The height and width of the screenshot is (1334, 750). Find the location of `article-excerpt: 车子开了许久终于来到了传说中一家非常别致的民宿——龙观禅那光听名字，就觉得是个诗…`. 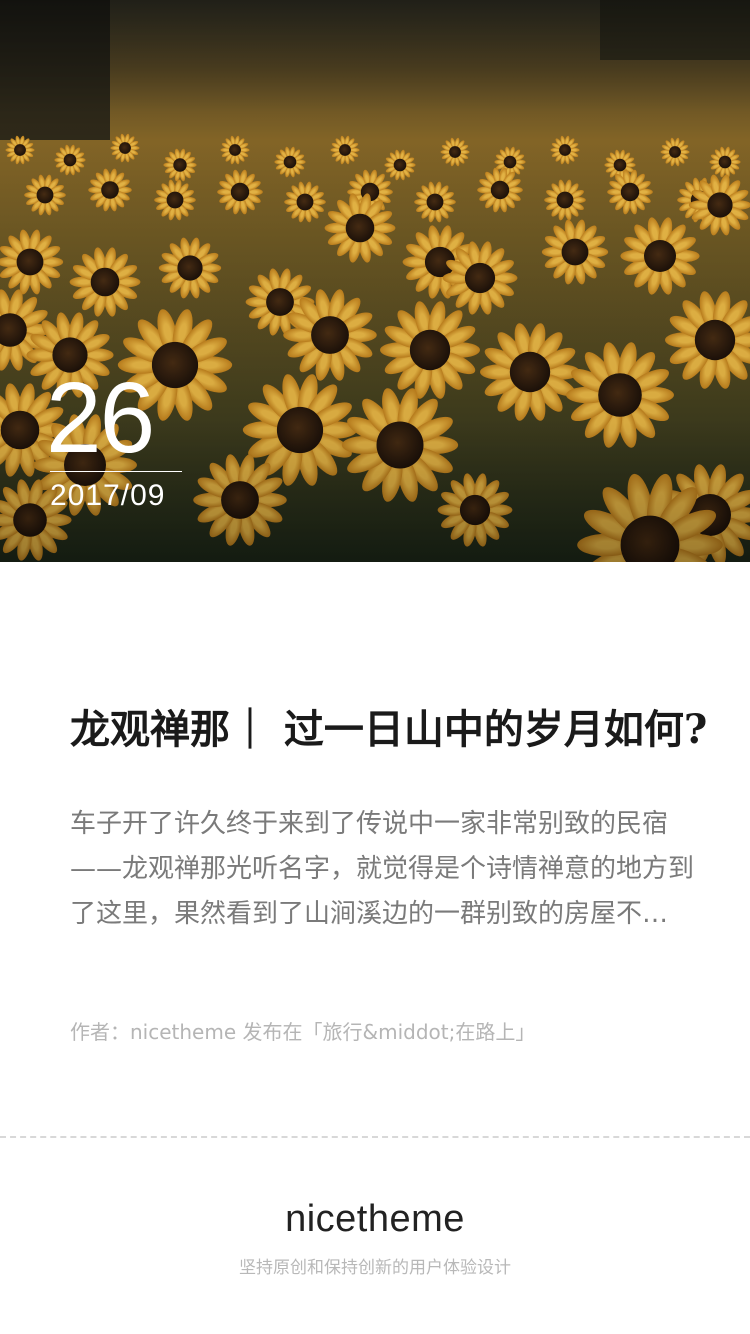

article-excerpt: 车子开了许久终于来到了传说中一家非常别致的民宿——龙观禅那光听名字，就觉得是个诗… is located at coordinates (382, 869).